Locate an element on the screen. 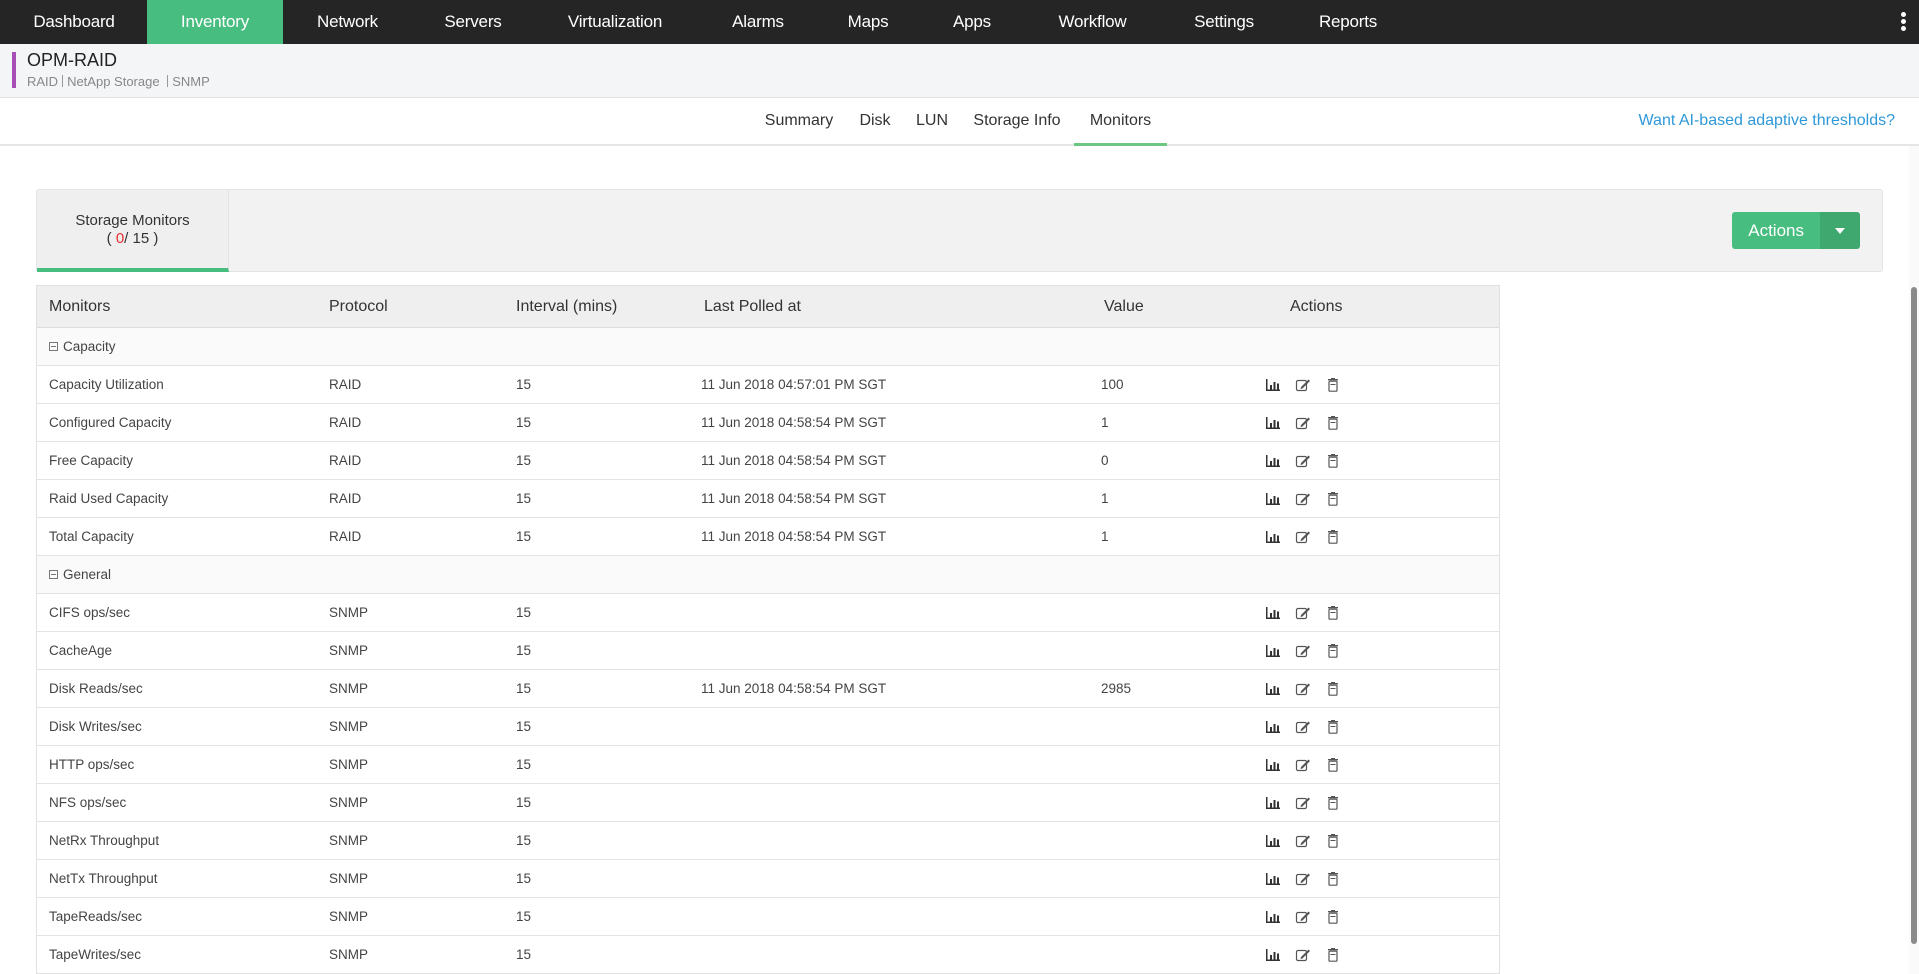 This screenshot has height=974, width=1919. nav-apps: Apps is located at coordinates (972, 22).